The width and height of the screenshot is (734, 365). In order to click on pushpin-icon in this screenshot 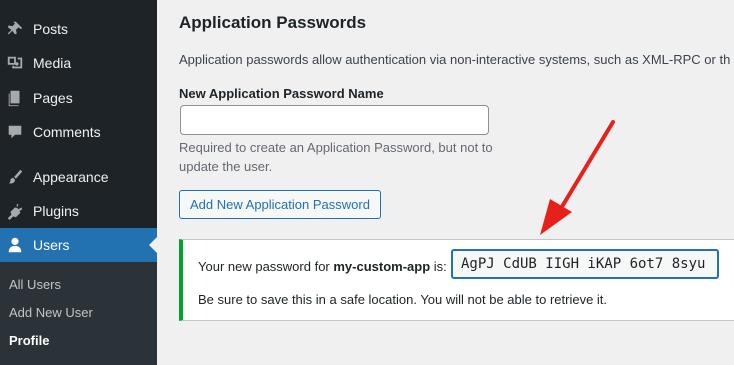, I will do `click(15, 29)`.